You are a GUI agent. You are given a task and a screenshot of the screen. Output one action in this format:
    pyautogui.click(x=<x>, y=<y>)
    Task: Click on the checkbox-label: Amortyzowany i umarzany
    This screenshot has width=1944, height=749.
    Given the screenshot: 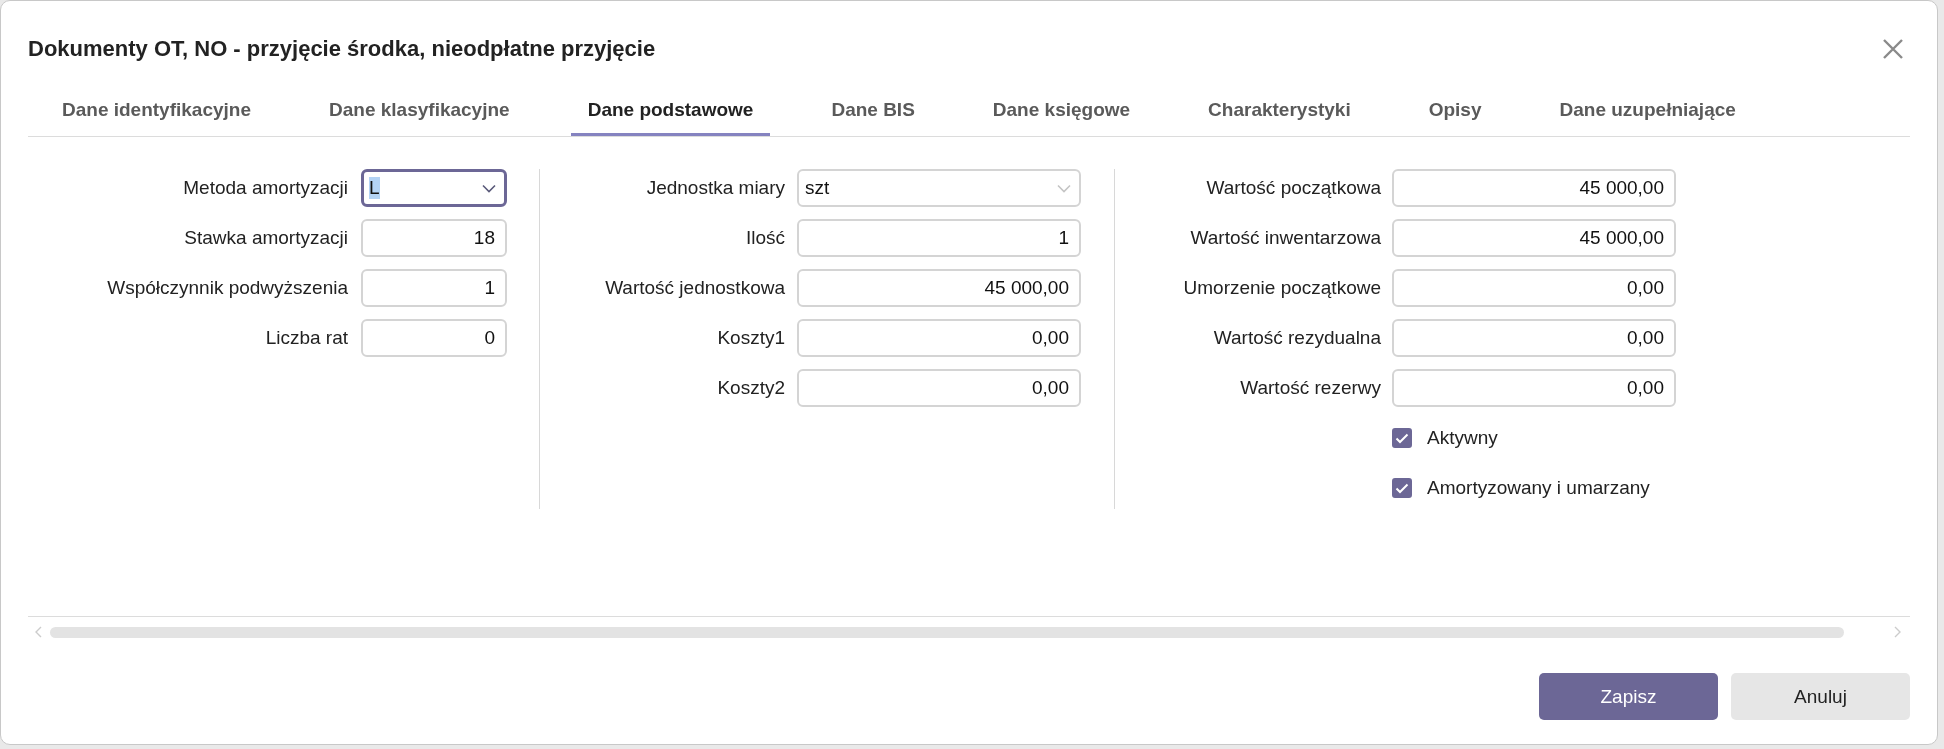 What is the action you would take?
    pyautogui.click(x=1538, y=488)
    